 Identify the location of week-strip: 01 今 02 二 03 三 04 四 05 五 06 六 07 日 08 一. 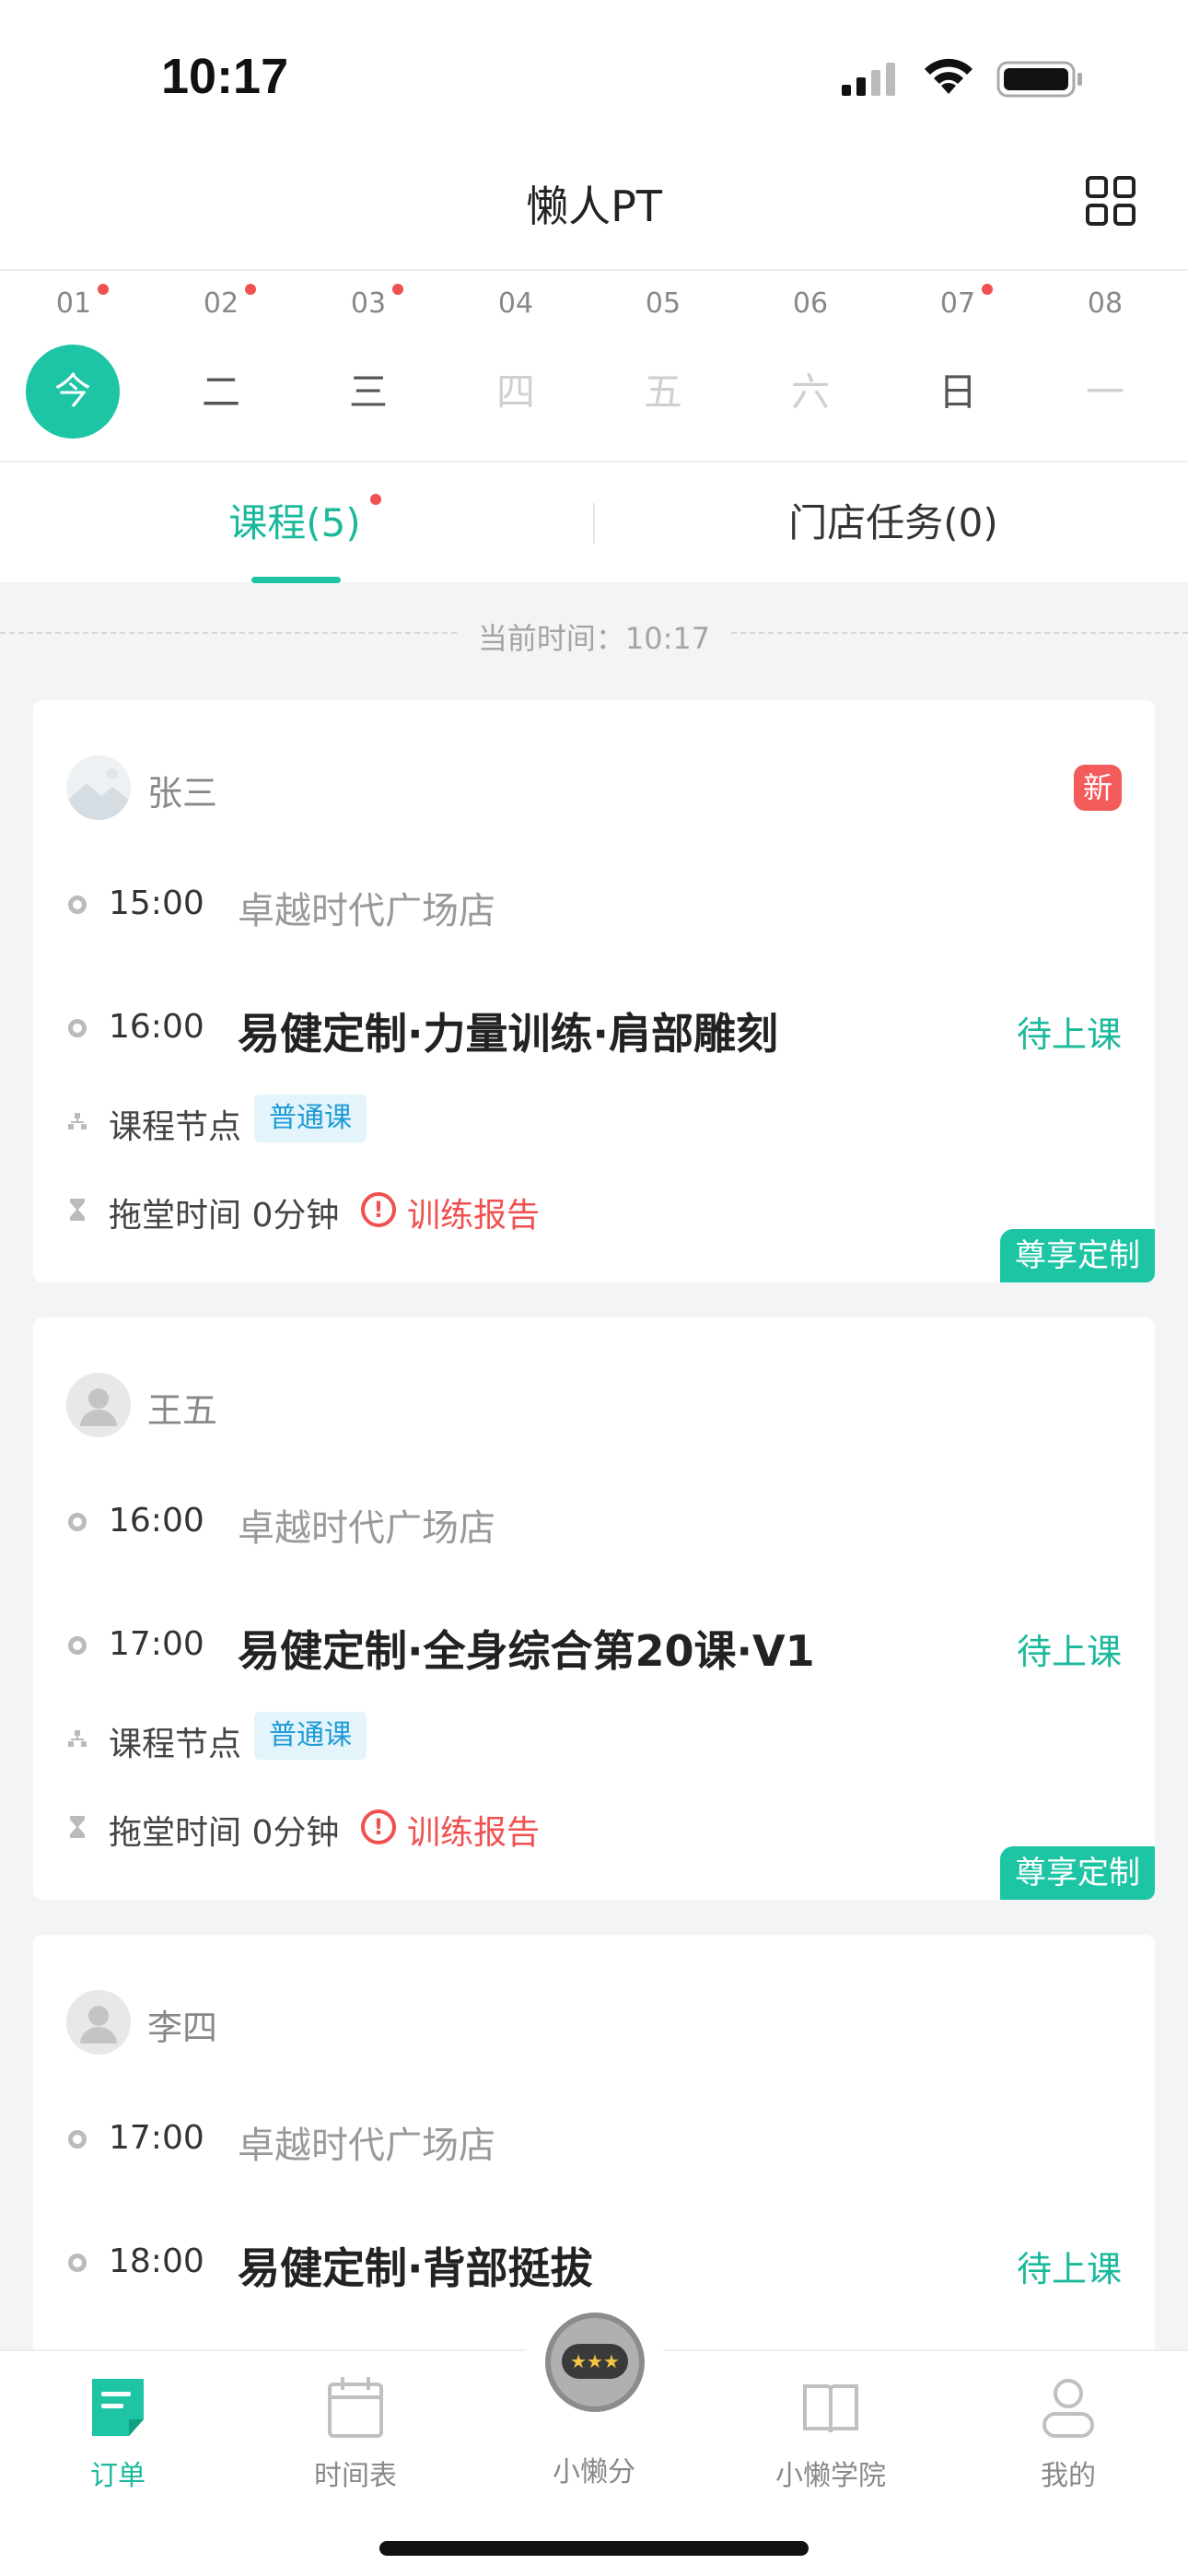
(594, 366).